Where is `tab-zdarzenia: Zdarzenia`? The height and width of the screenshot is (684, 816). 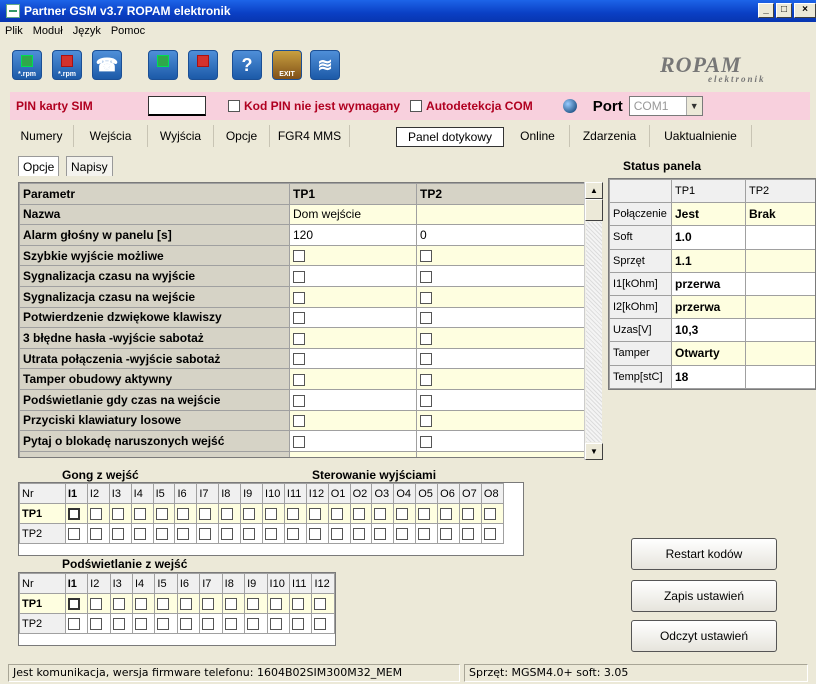
tab-zdarzenia: Zdarzenia is located at coordinates (610, 136).